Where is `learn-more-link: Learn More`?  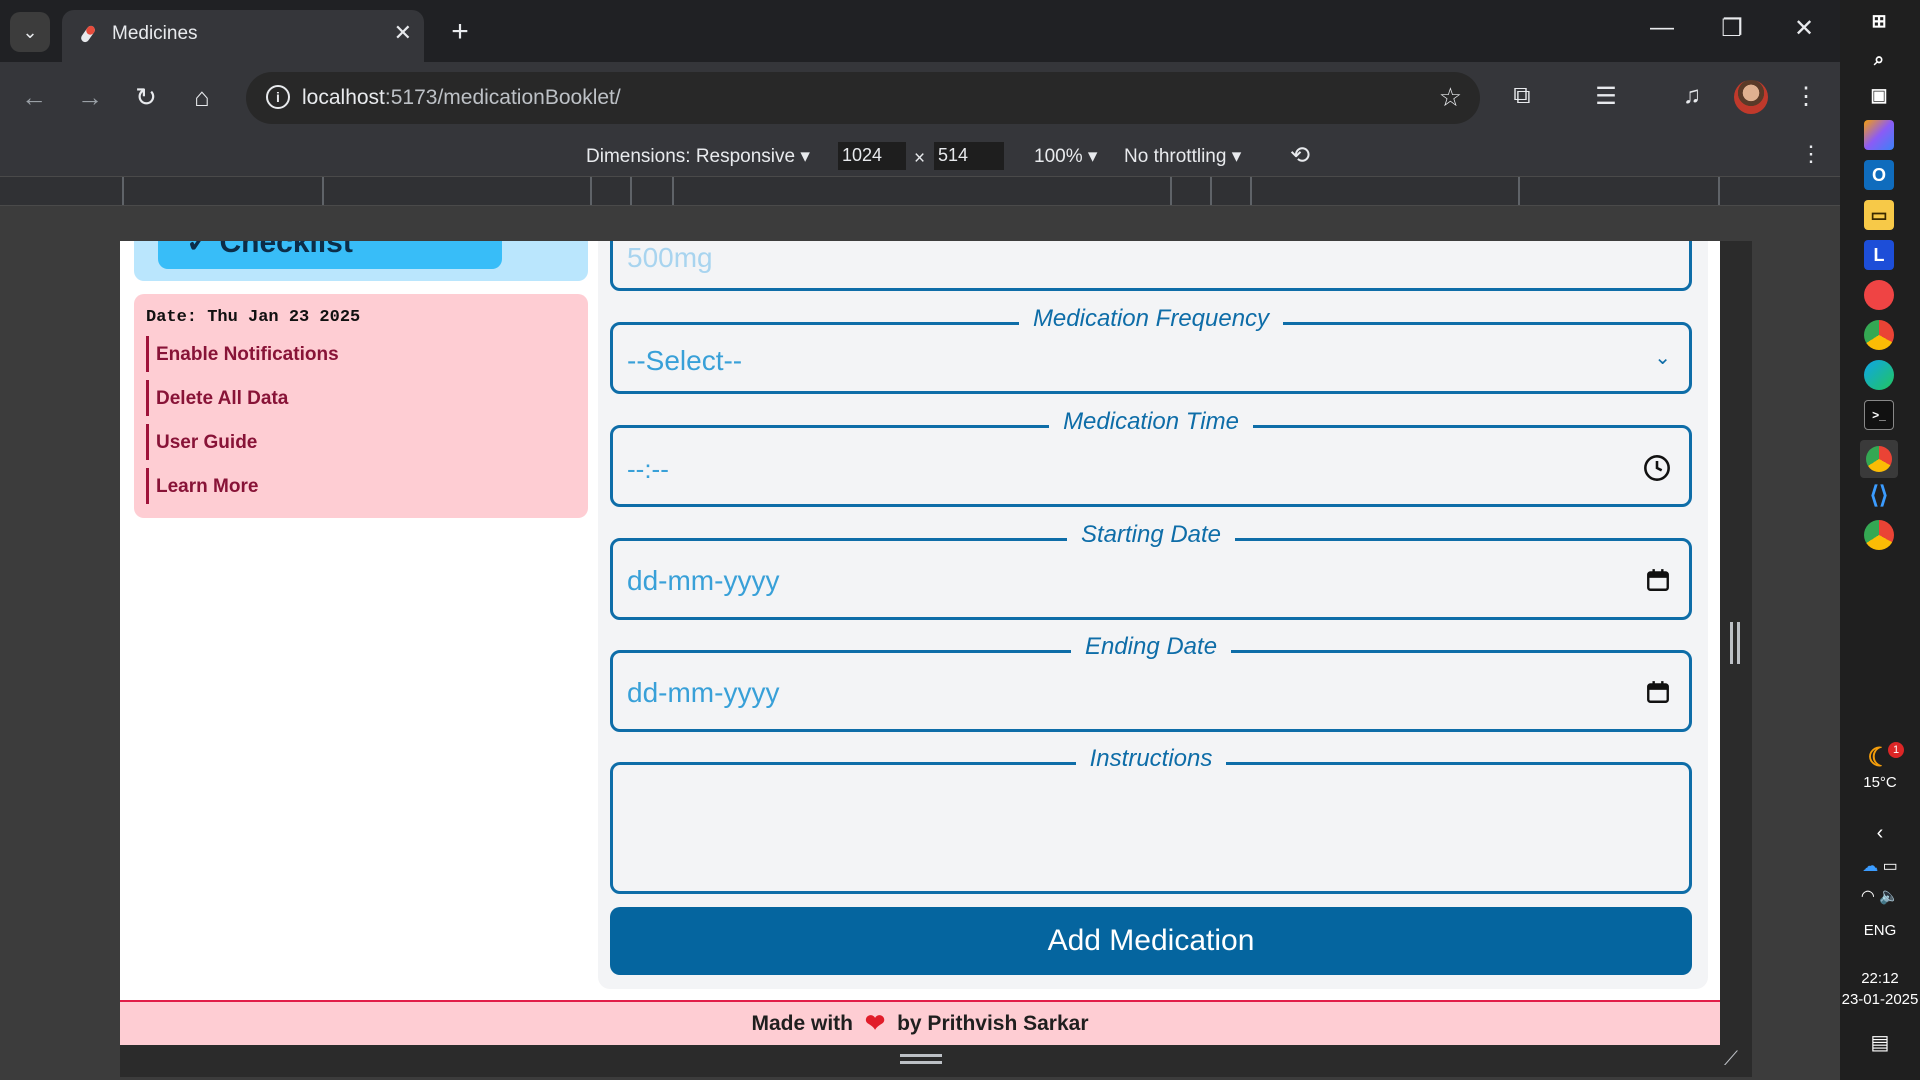
learn-more-link: Learn More is located at coordinates (296, 486).